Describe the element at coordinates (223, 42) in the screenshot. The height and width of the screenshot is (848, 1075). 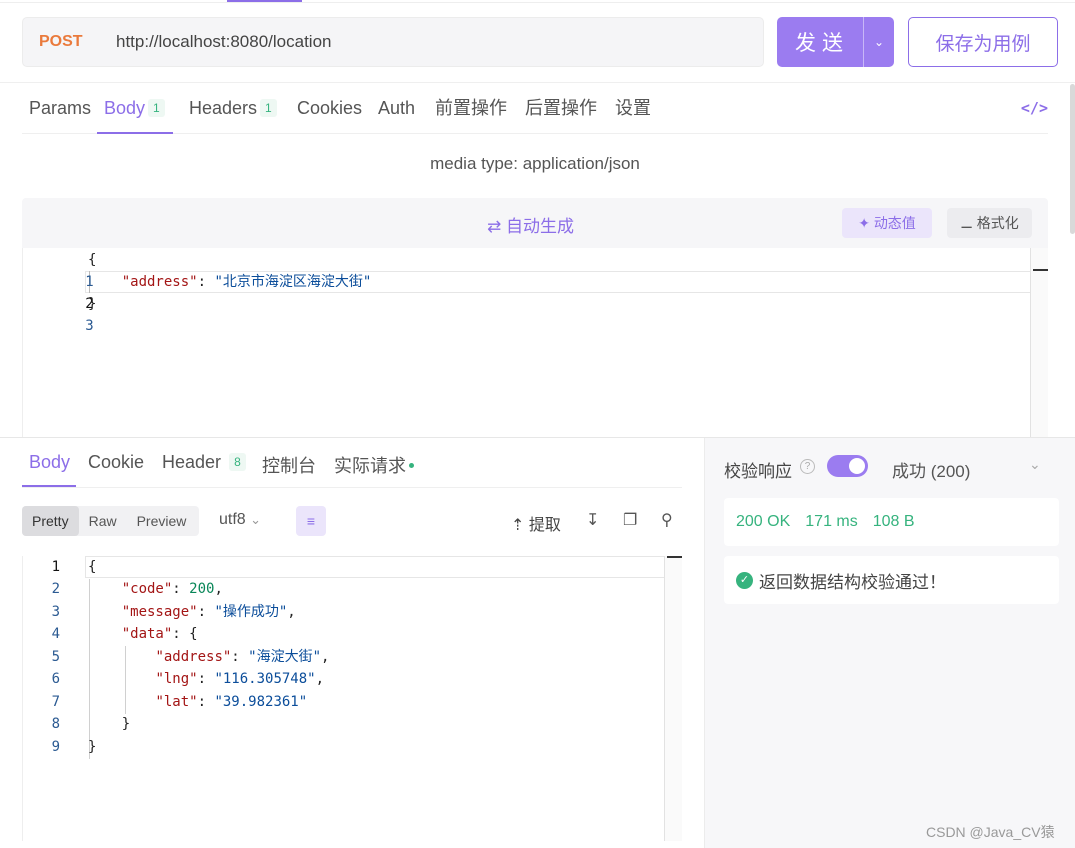
I see `url-input: http://localhost:8080/location` at that location.